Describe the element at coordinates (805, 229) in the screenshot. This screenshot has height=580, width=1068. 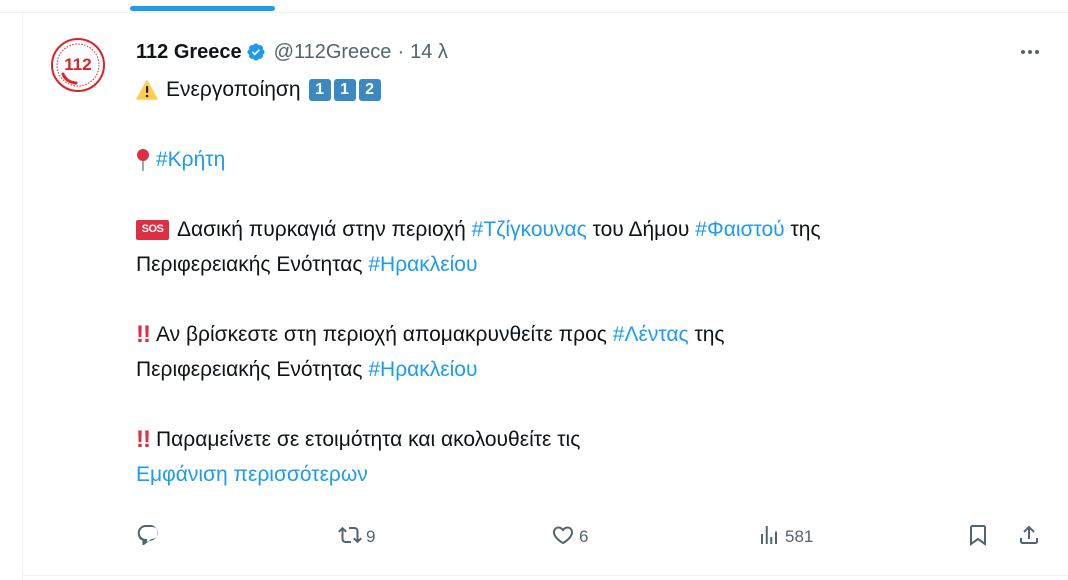
I see `fire-text-c: της` at that location.